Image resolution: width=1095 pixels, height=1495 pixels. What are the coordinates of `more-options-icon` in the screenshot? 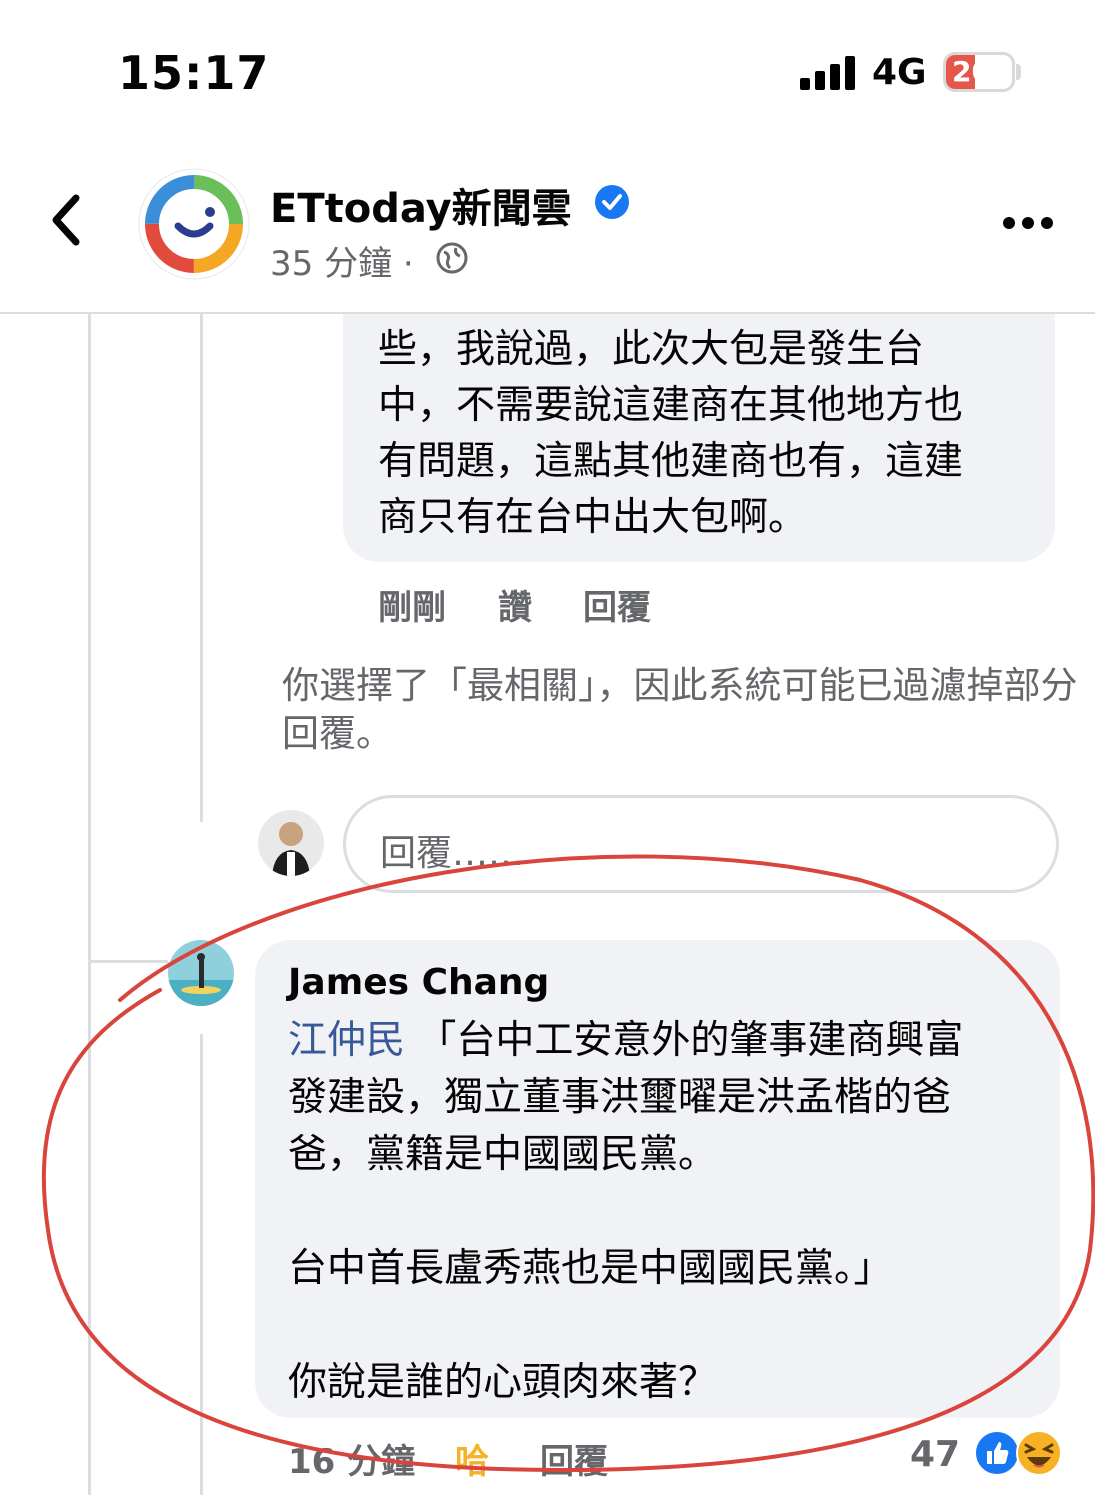 It's located at (1028, 223).